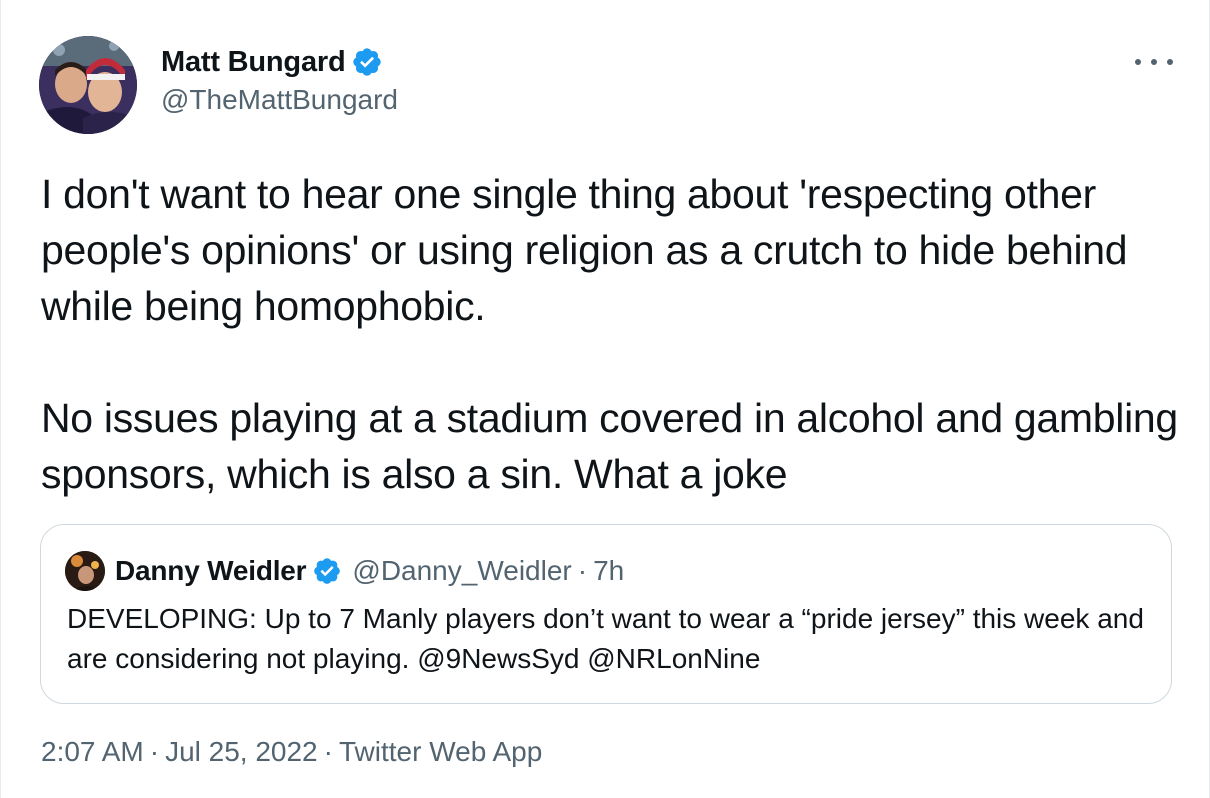 The width and height of the screenshot is (1210, 798). I want to click on tweet-date-link: Jul 25, 2022, so click(241, 751).